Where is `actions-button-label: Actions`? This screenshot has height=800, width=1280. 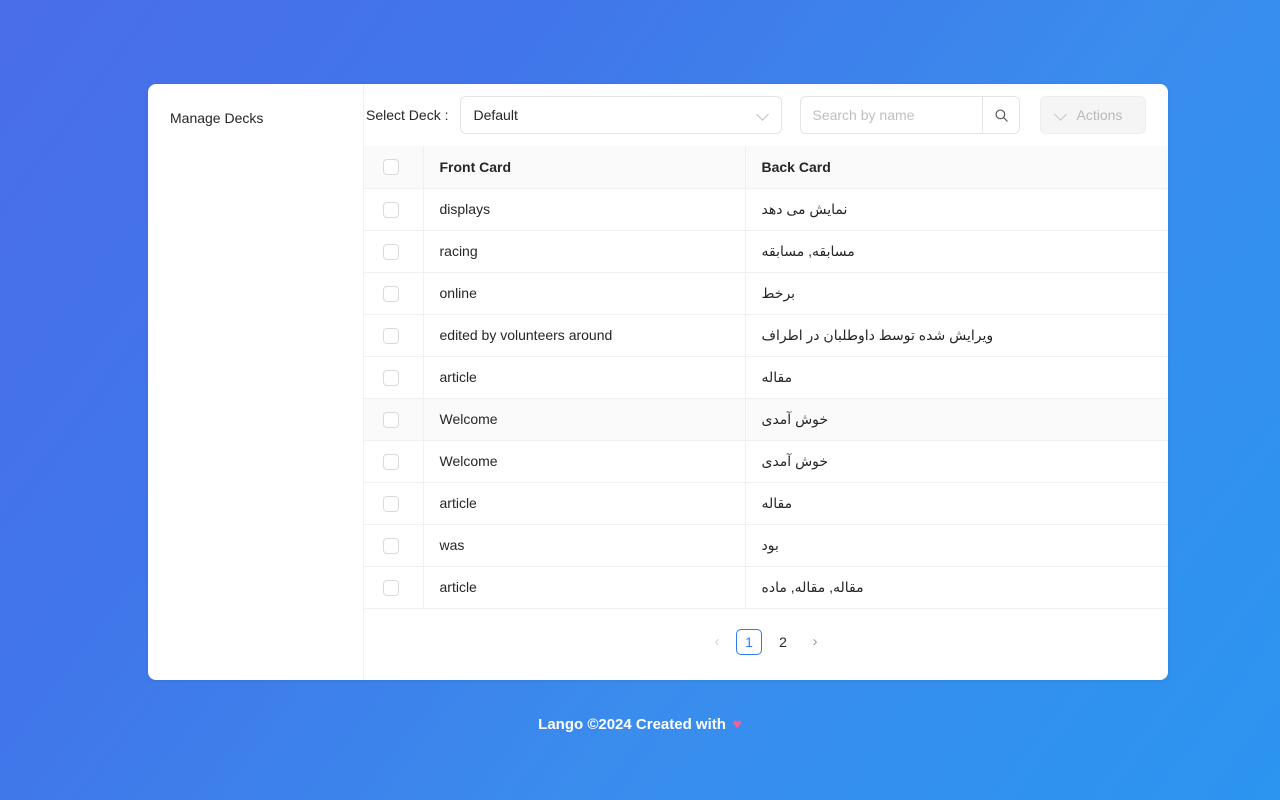 actions-button-label: Actions is located at coordinates (1099, 115).